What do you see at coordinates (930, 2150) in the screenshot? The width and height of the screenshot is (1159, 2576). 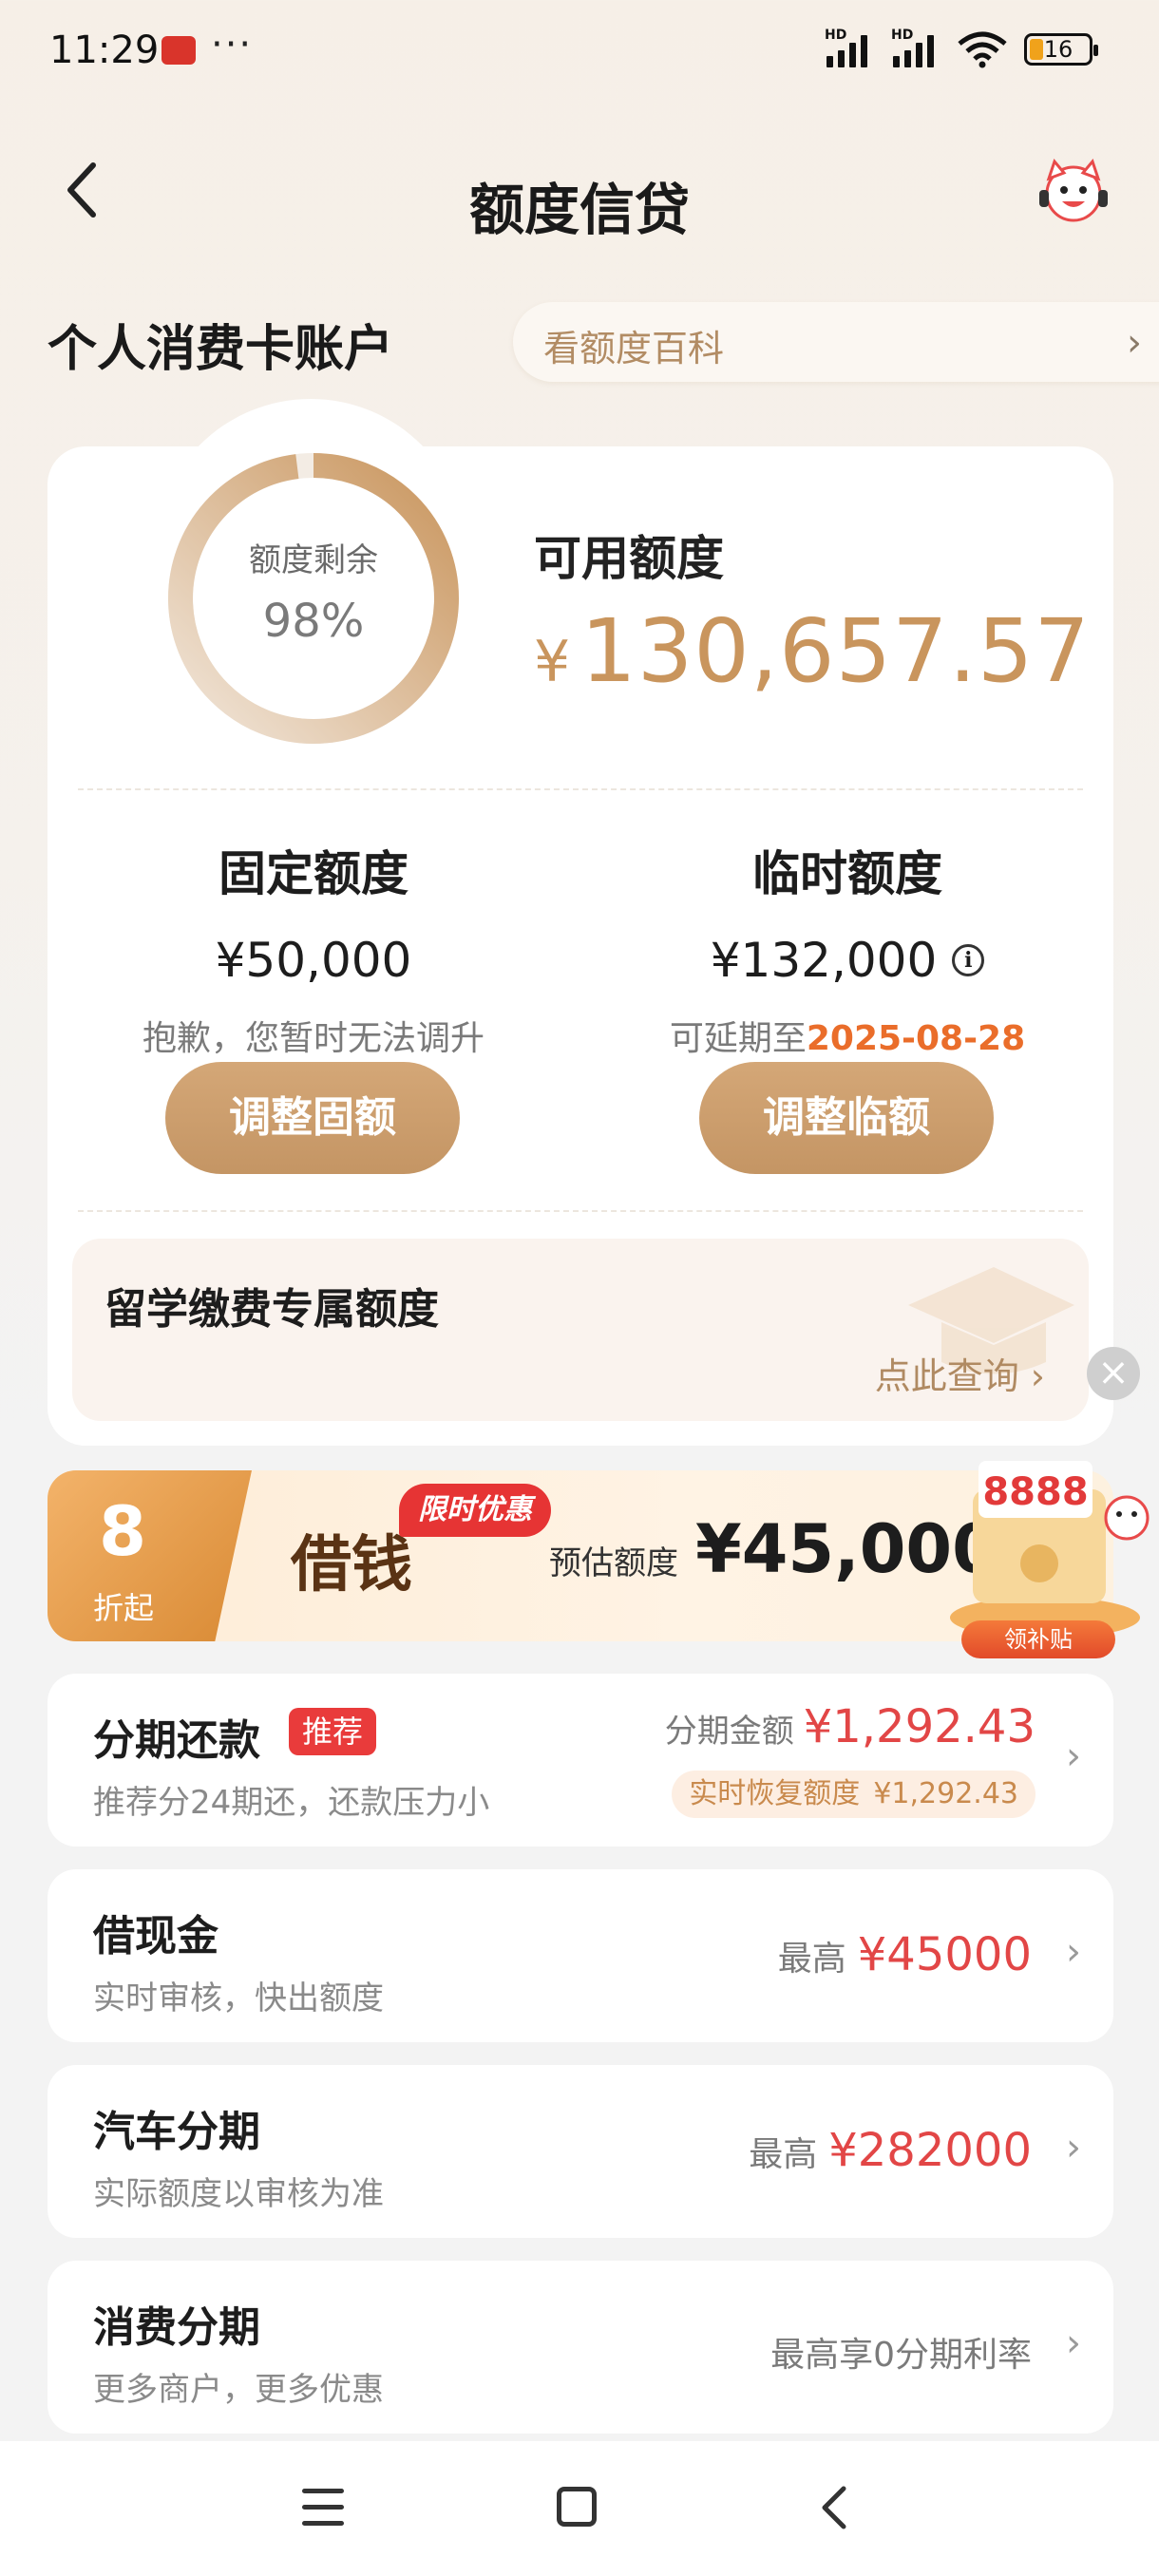 I see `max-amount: ¥282000` at bounding box center [930, 2150].